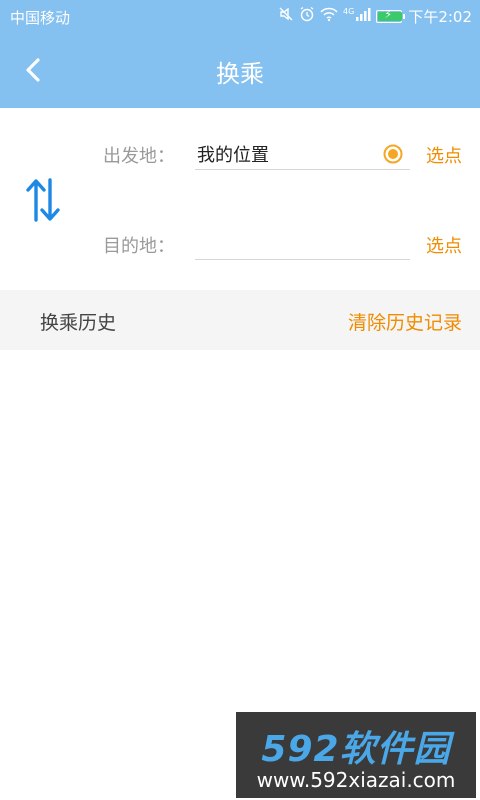 This screenshot has width=480, height=800. What do you see at coordinates (307, 16) in the screenshot?
I see `alarm-icon` at bounding box center [307, 16].